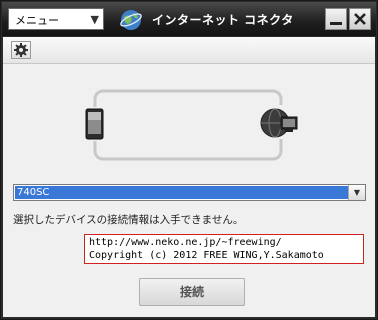 The width and height of the screenshot is (378, 320). I want to click on close-icon, so click(360, 19).